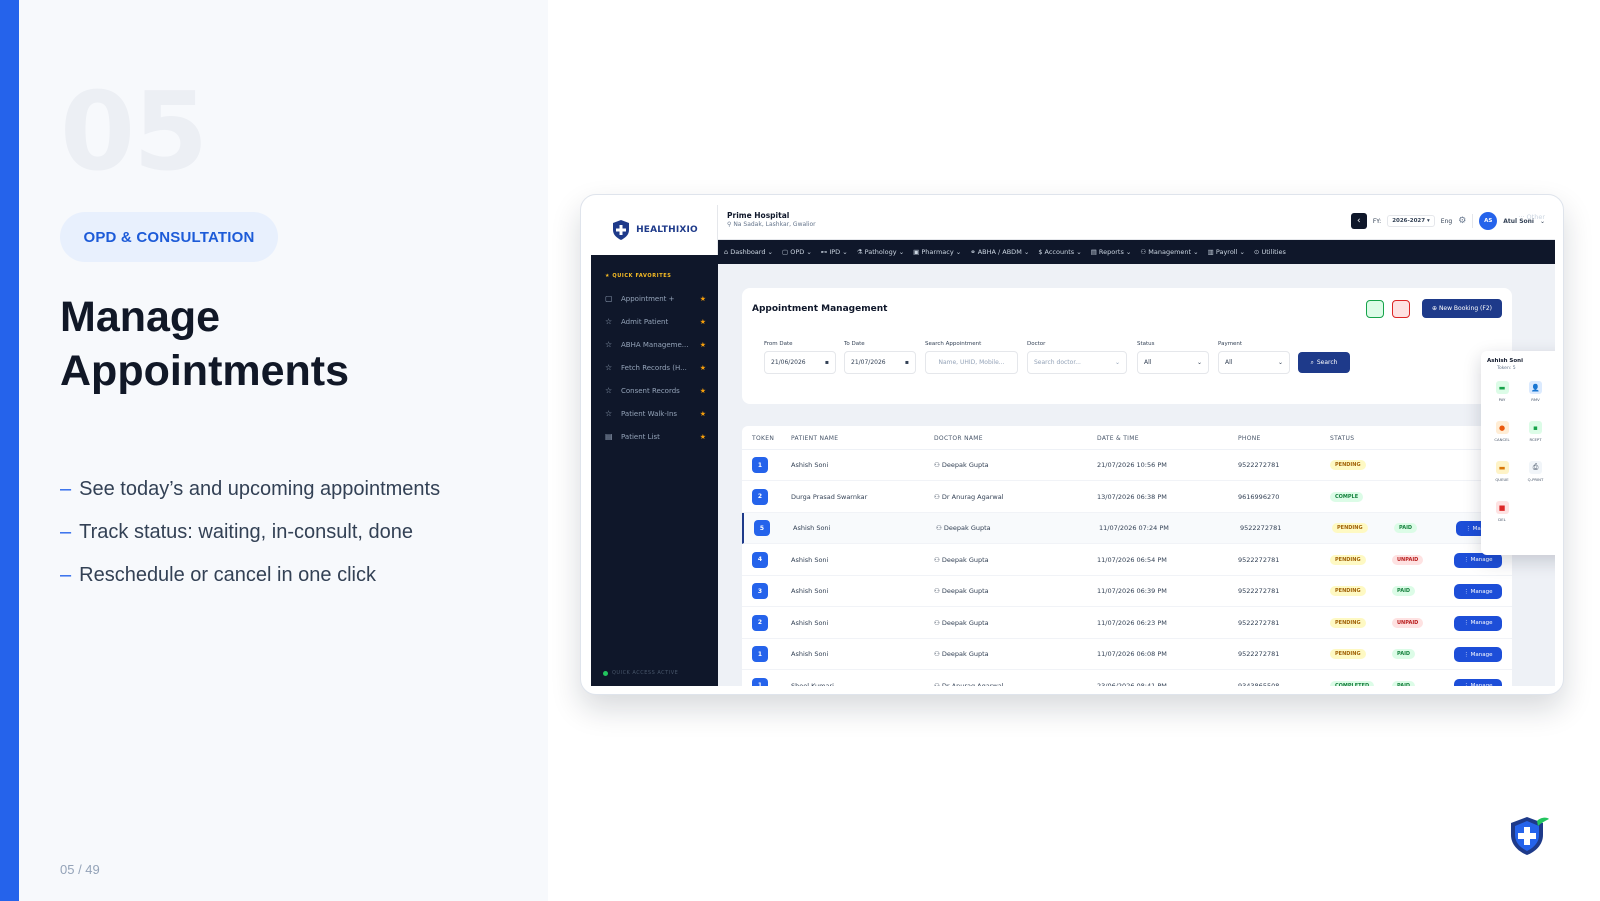 The width and height of the screenshot is (1600, 901). I want to click on sidebar-item: ▤ Patient List ★, so click(654, 436).